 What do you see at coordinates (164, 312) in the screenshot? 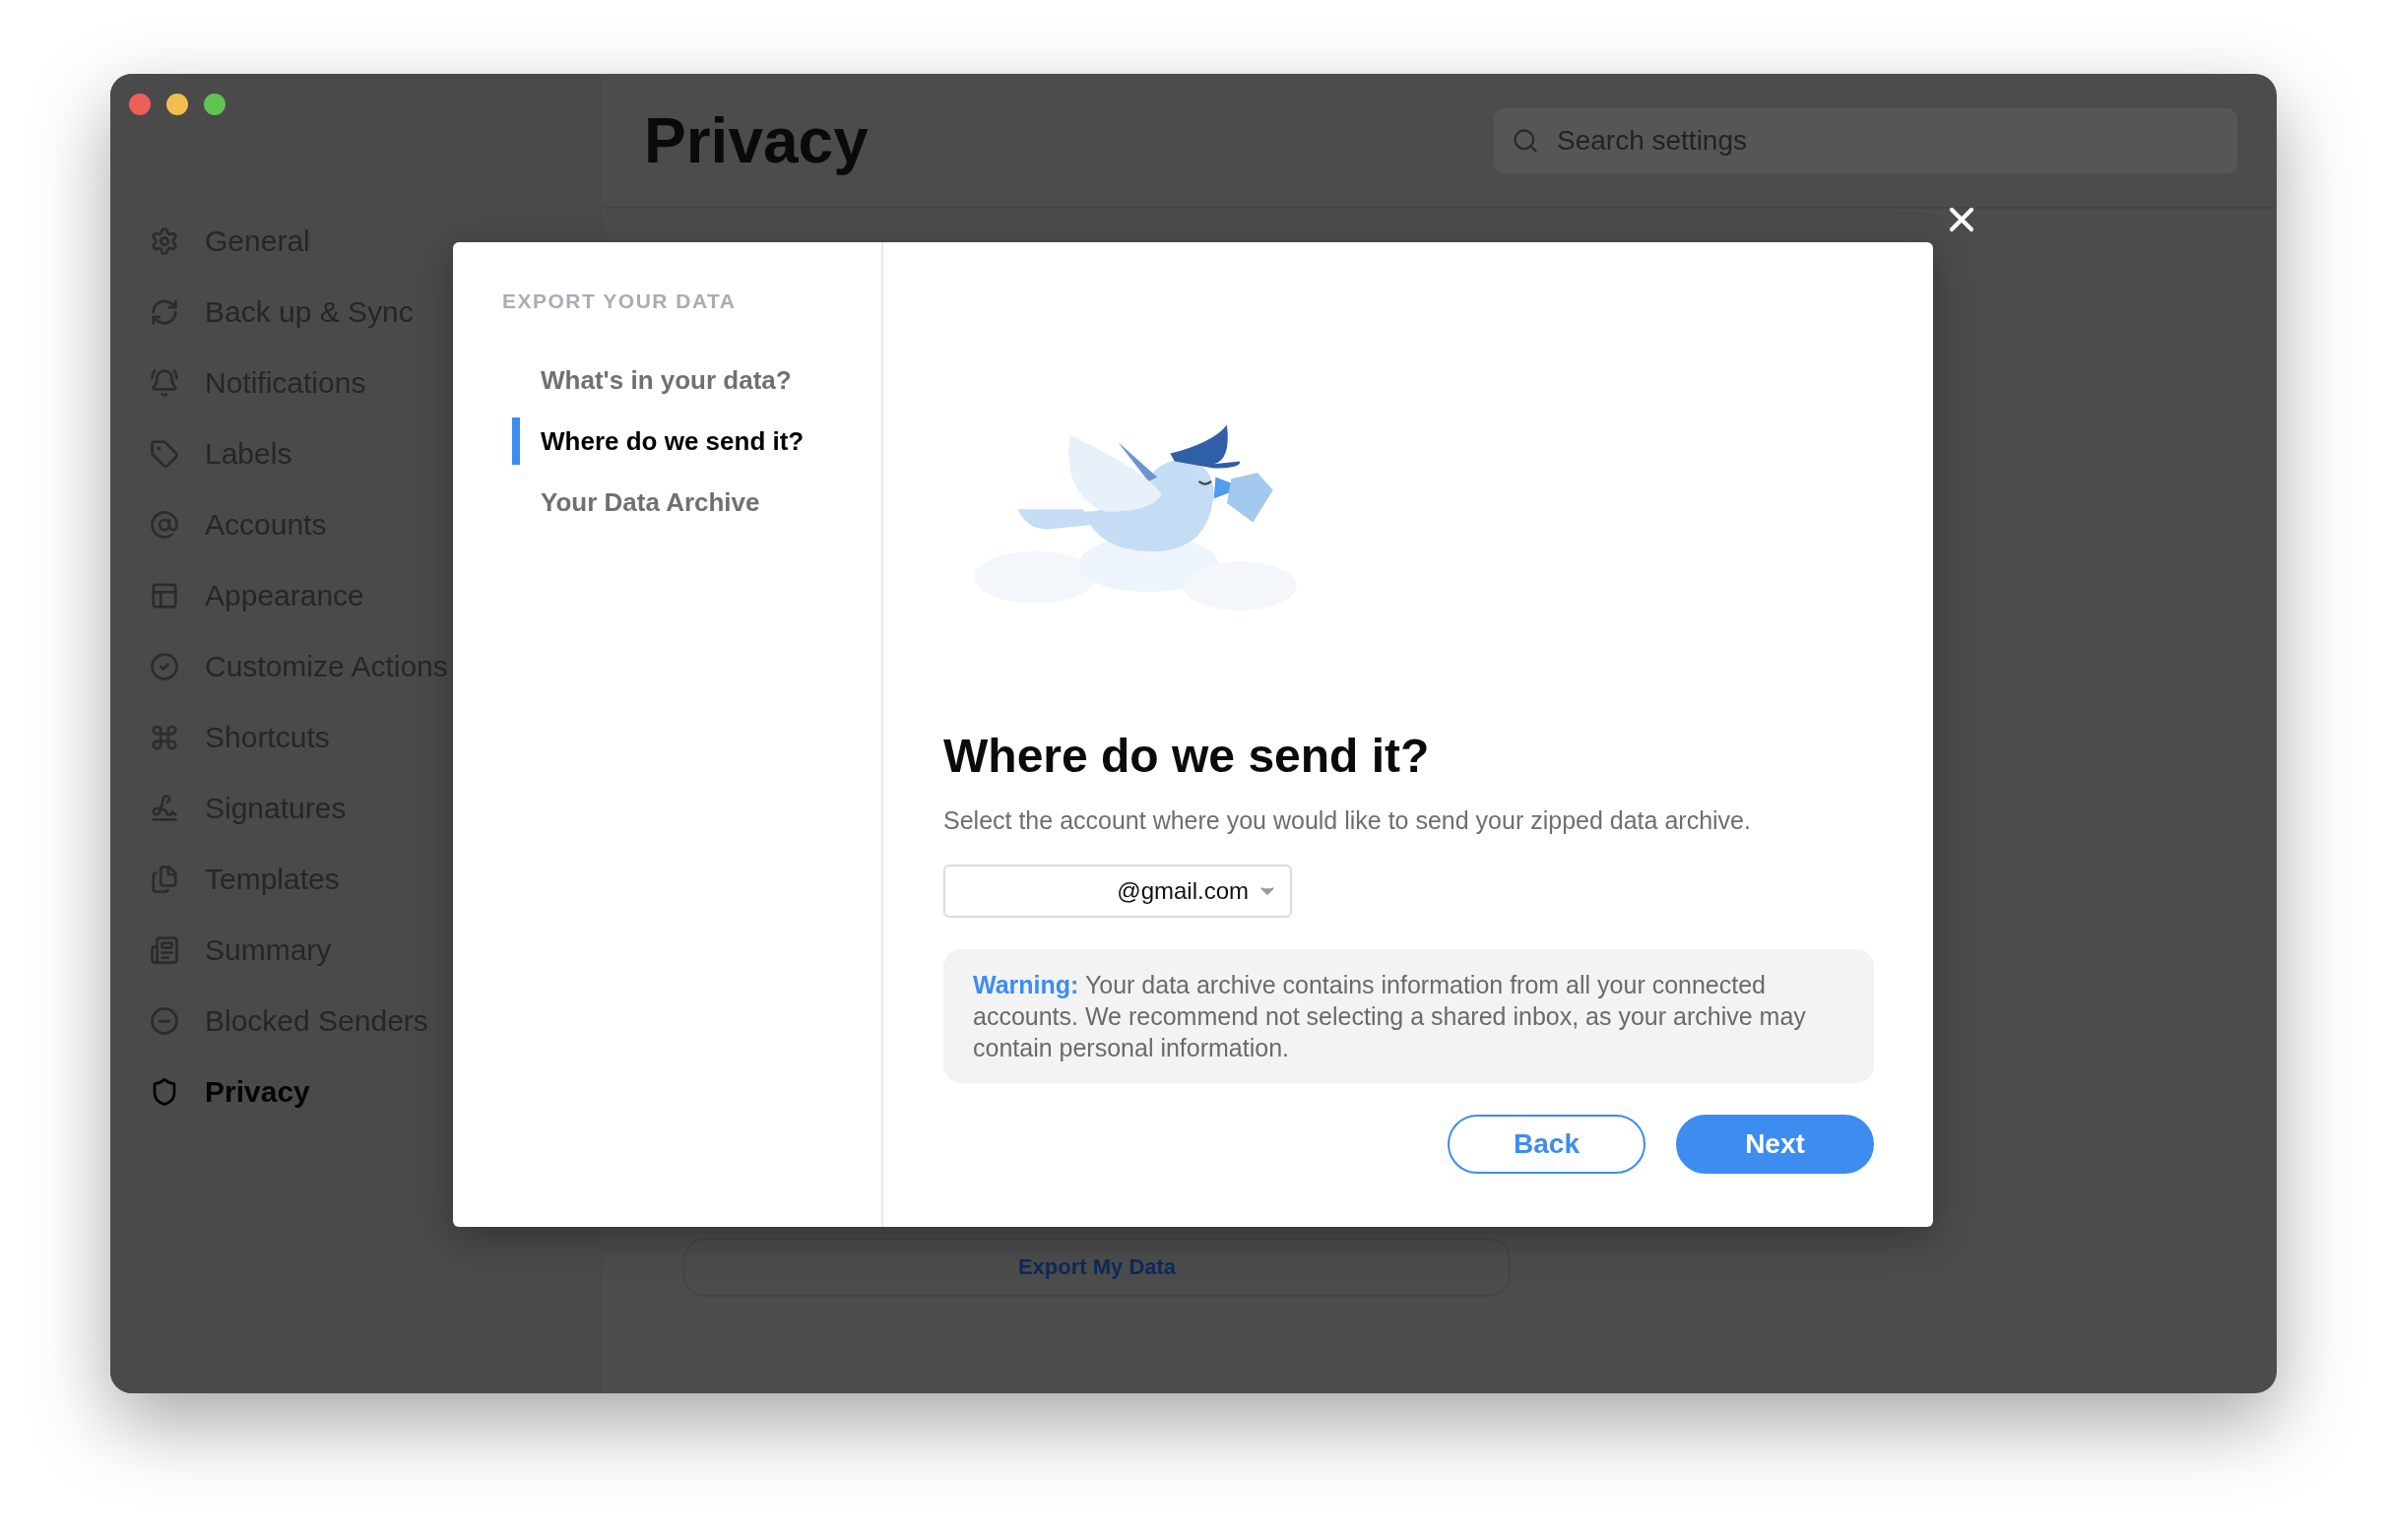
I see `sync-icon` at bounding box center [164, 312].